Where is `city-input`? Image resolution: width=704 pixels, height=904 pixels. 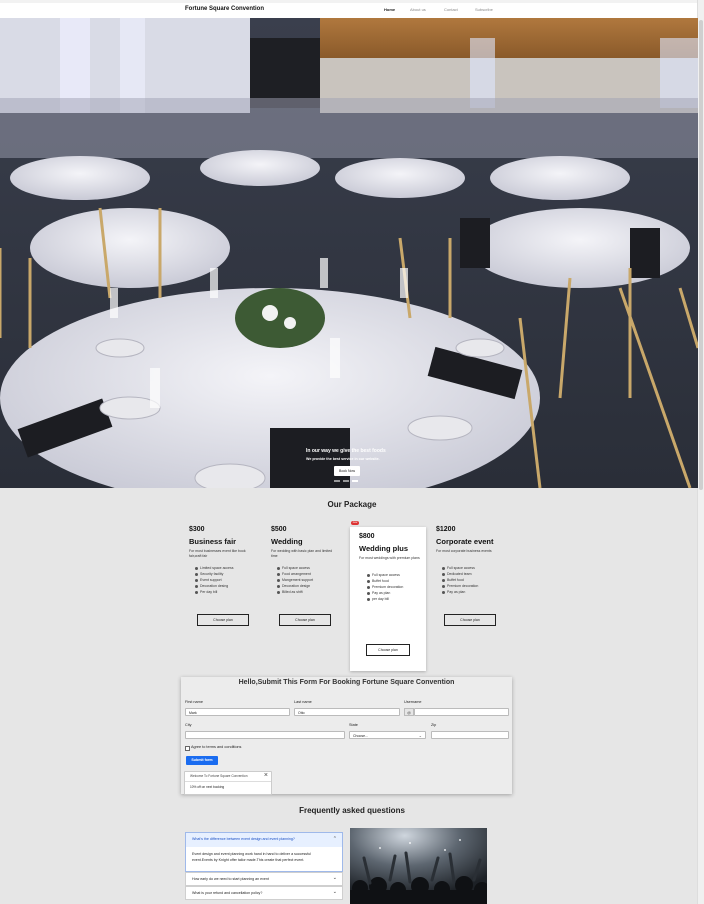
city-input is located at coordinates (265, 735).